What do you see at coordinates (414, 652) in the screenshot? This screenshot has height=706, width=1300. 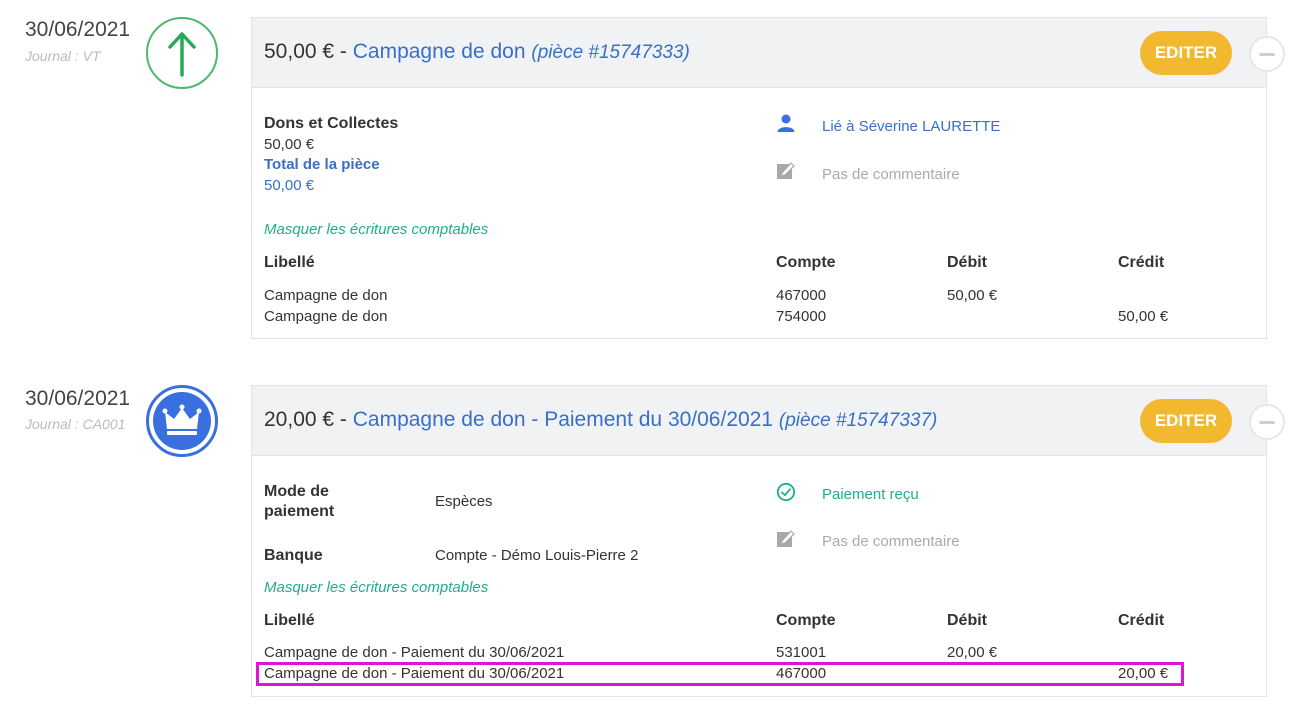 I see `cell-libelle: Campagne de don - Paiement du 30/06/2021` at bounding box center [414, 652].